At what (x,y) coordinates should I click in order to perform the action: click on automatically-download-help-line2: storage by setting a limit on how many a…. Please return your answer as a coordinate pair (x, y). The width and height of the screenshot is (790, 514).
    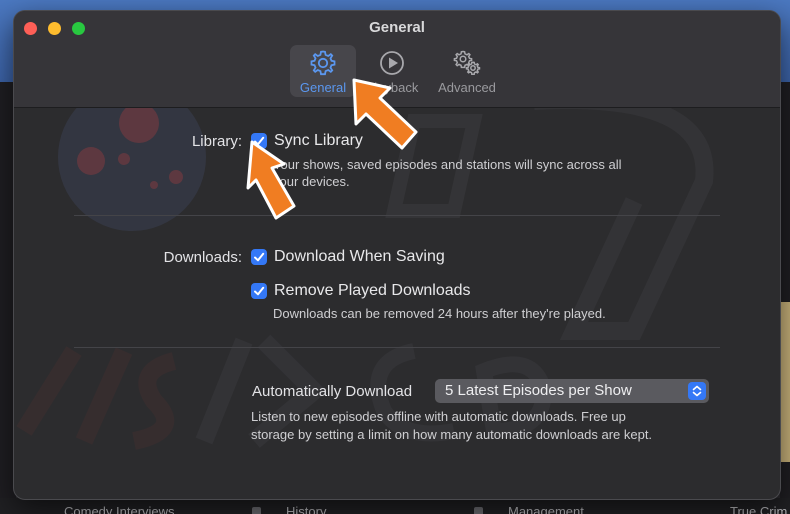
    Looking at the image, I should click on (452, 434).